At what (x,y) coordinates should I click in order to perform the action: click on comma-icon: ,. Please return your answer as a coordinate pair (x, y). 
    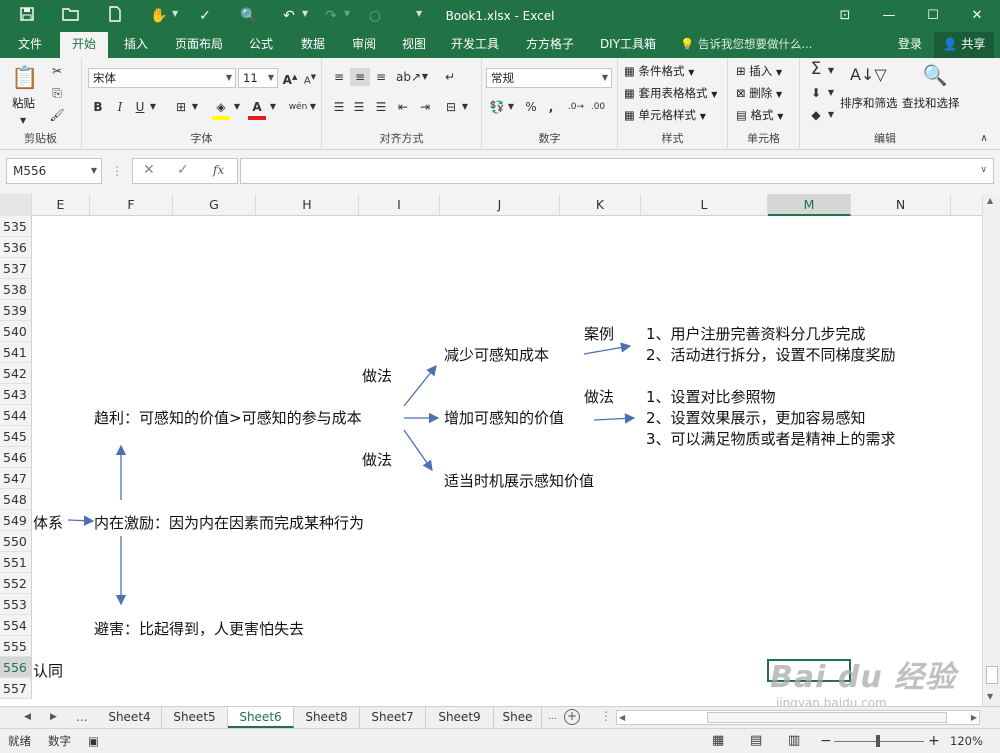
    Looking at the image, I should click on (551, 107).